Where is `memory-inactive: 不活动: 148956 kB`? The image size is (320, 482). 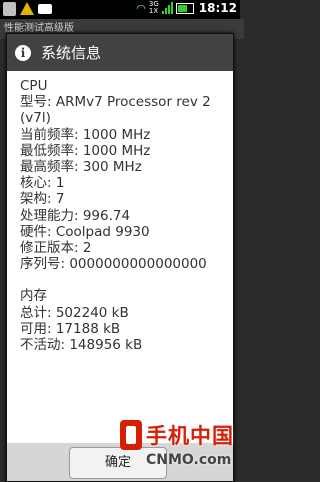
memory-inactive: 不活动: 148956 kB is located at coordinates (81, 345).